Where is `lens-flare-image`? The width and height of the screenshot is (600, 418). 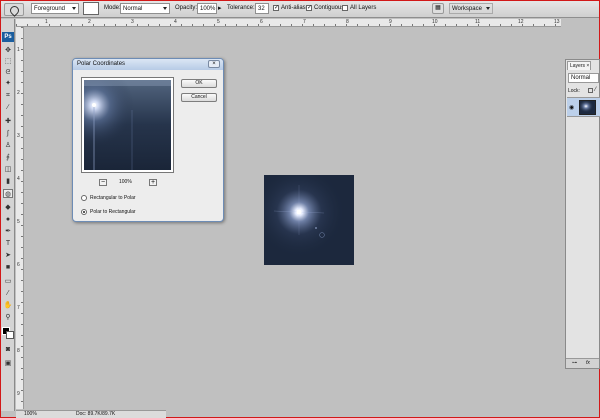
lens-flare-image is located at coordinates (309, 220).